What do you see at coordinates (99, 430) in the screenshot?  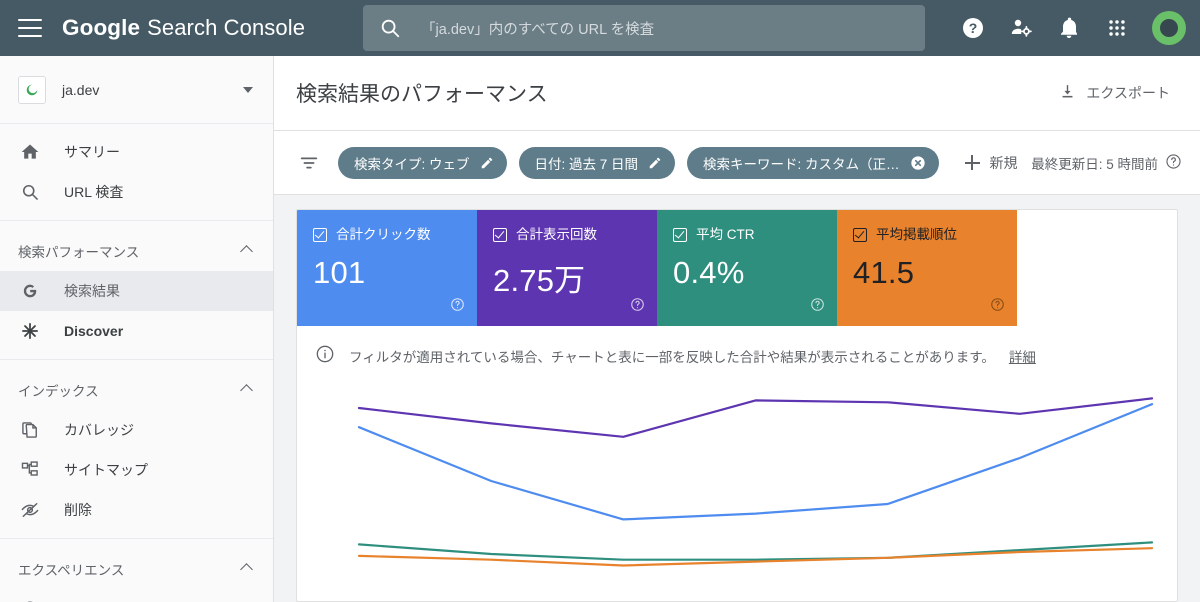 I see `sidebar-item-label: カバレッジ` at bounding box center [99, 430].